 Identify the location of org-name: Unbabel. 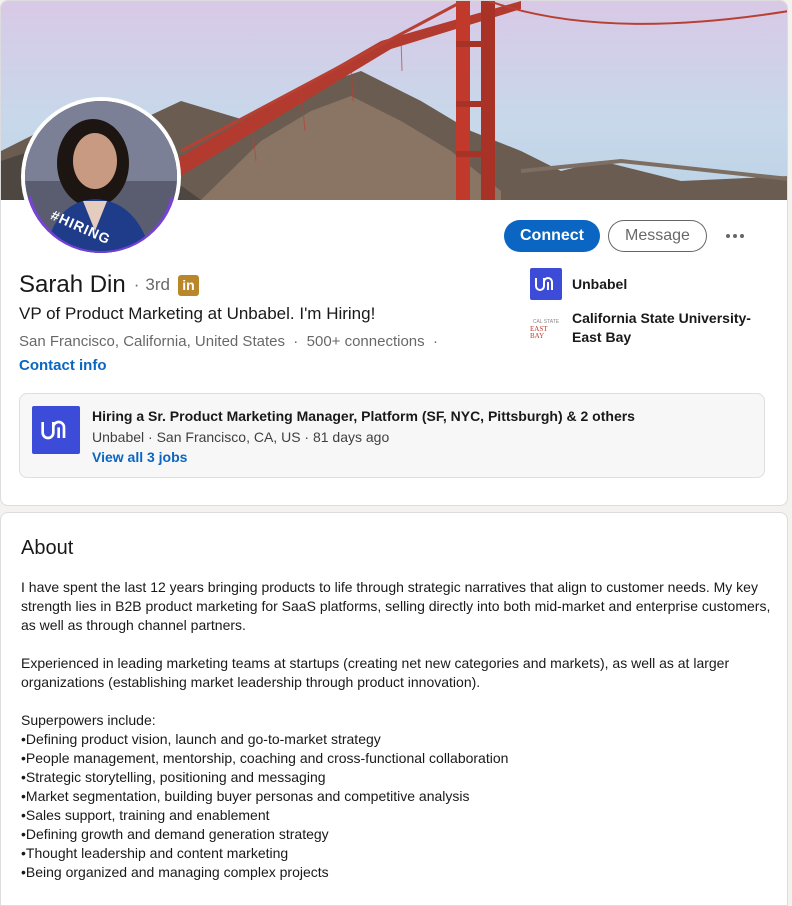
(600, 284).